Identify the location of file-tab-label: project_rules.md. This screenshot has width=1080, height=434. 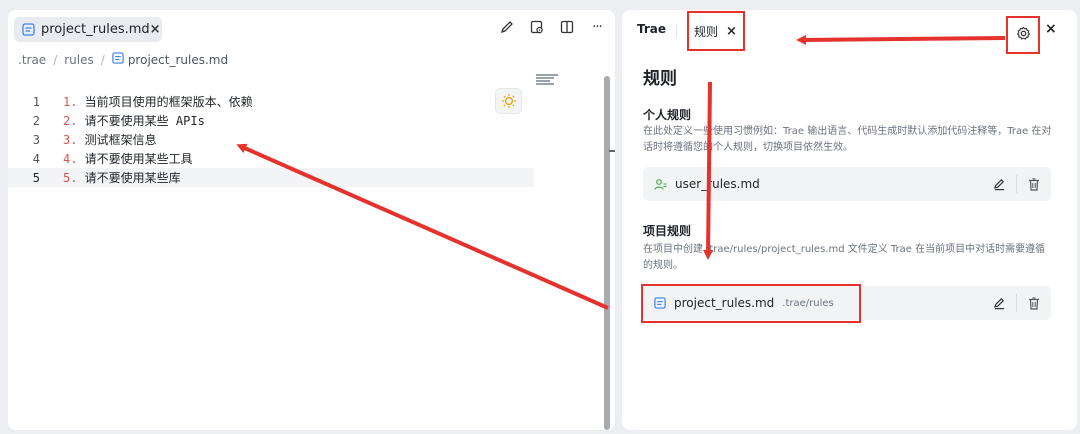
(95, 29).